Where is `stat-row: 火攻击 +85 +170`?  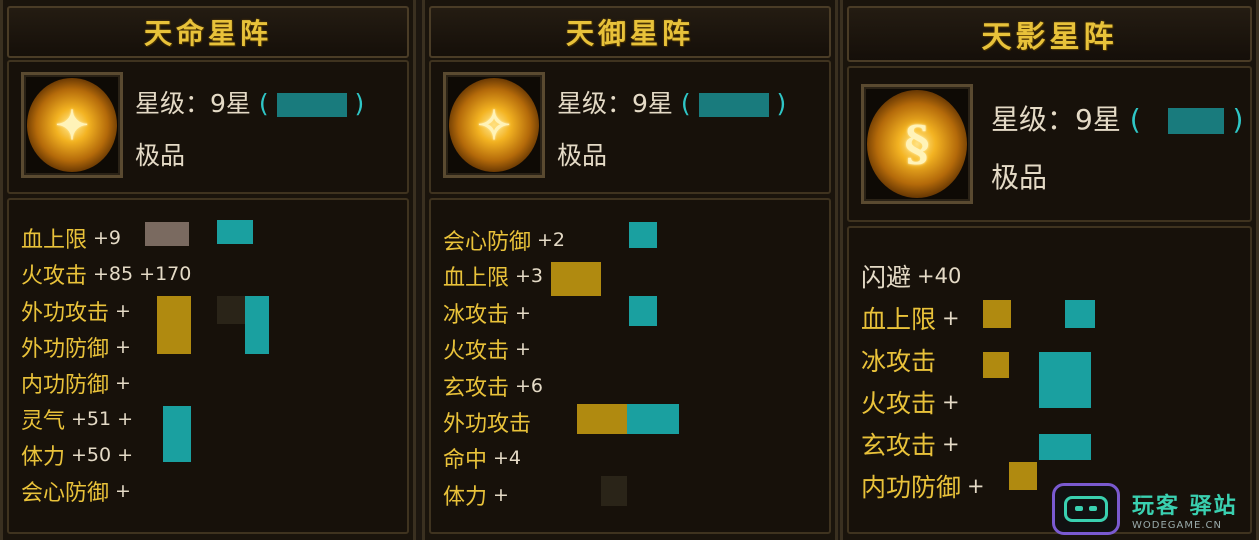
stat-row: 火攻击 +85 +170 is located at coordinates (106, 276).